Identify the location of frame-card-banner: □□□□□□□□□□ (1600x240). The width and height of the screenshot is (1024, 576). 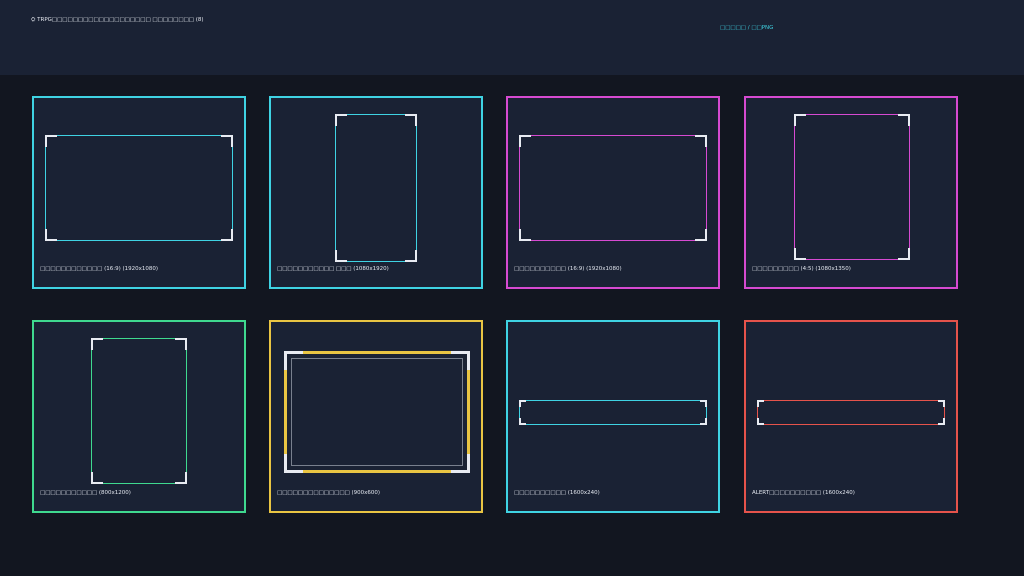
(613, 416).